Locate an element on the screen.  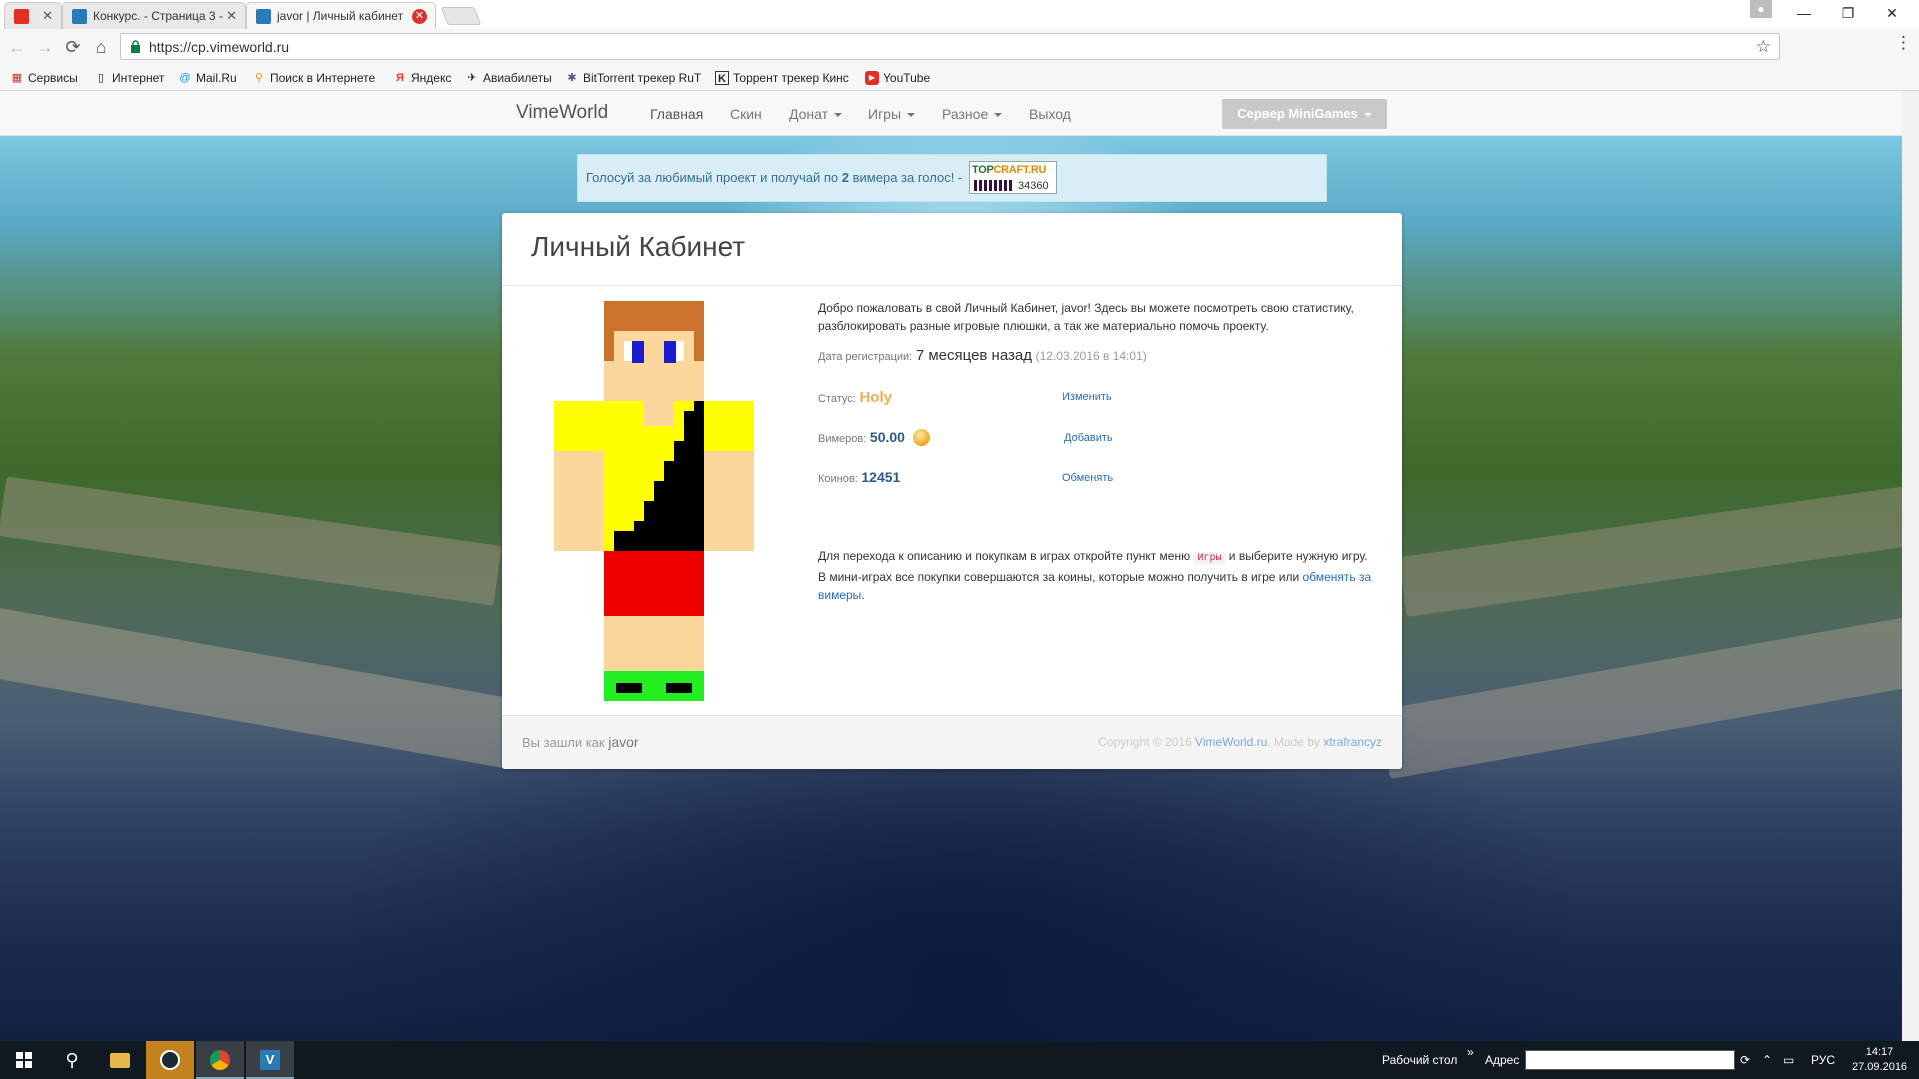
bookmark-kinozal: K Торрент трекер Кинс is located at coordinates (782, 78).